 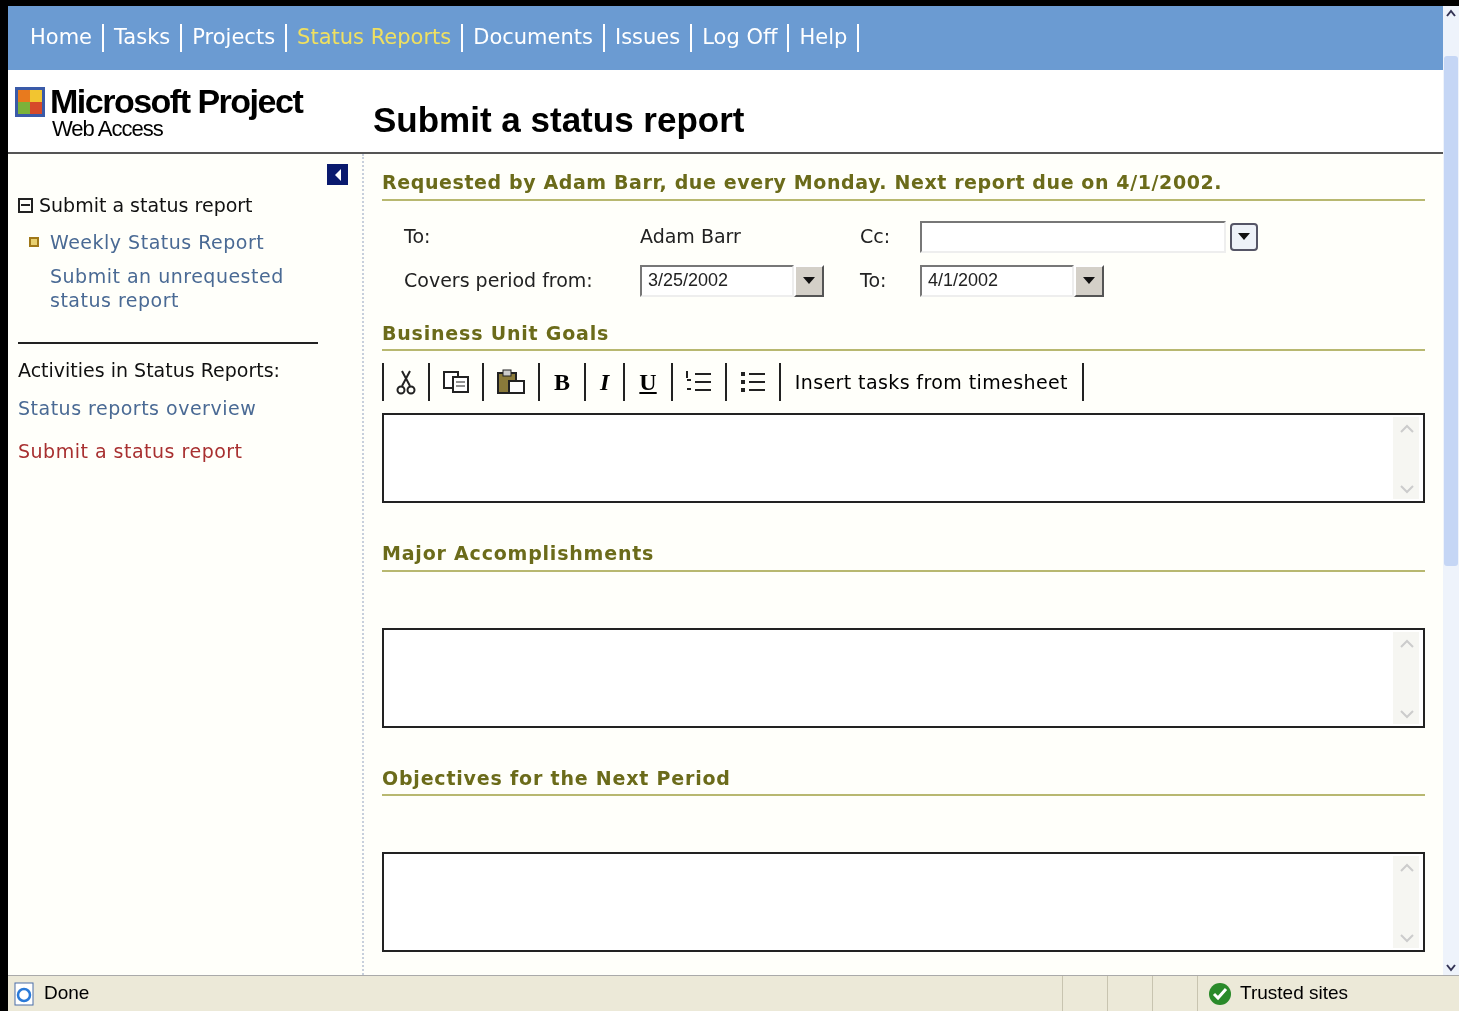 What do you see at coordinates (691, 237) in the screenshot?
I see `recipient-name: Adam Barr` at bounding box center [691, 237].